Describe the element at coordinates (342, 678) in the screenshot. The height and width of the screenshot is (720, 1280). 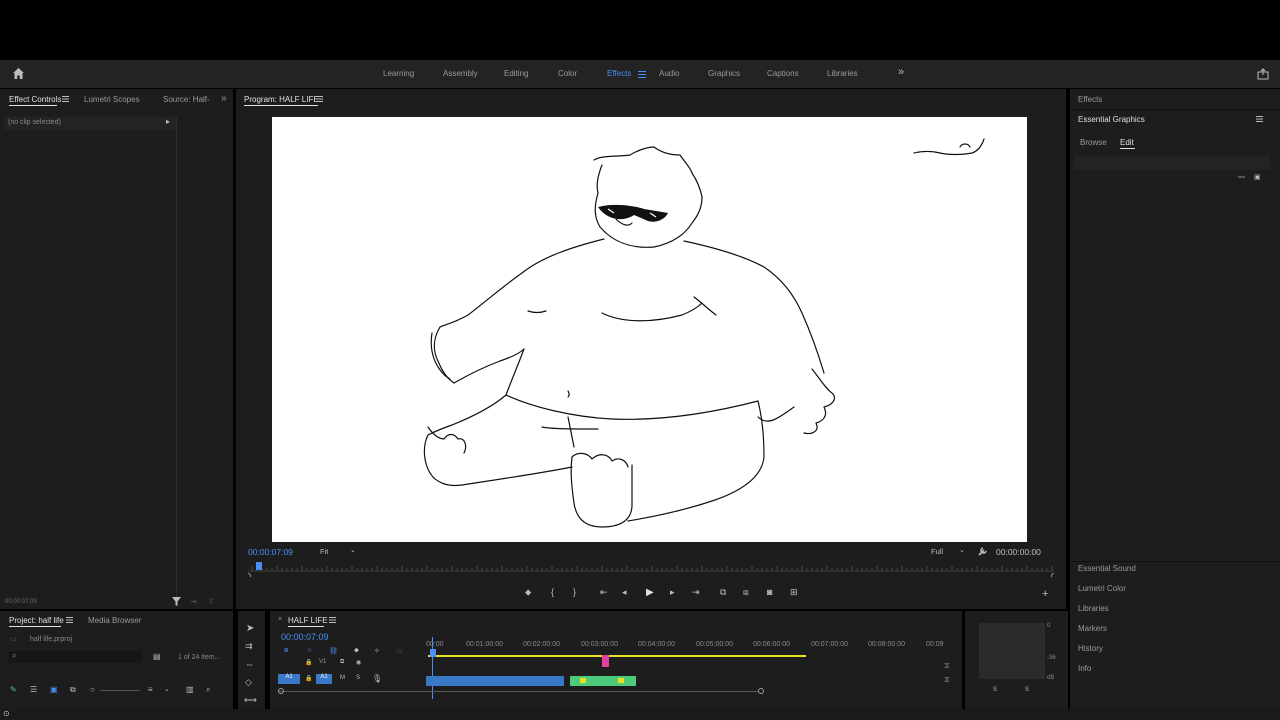
I see `mute-icon: M` at that location.